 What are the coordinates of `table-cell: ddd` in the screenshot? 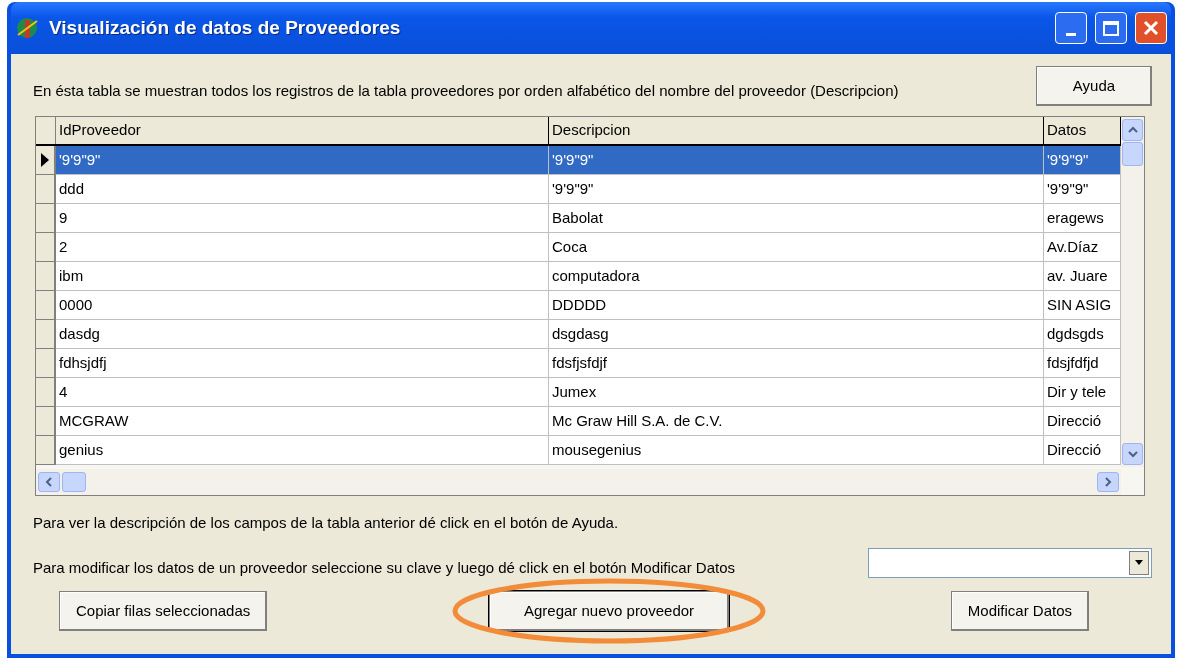 It's located at (302, 189).